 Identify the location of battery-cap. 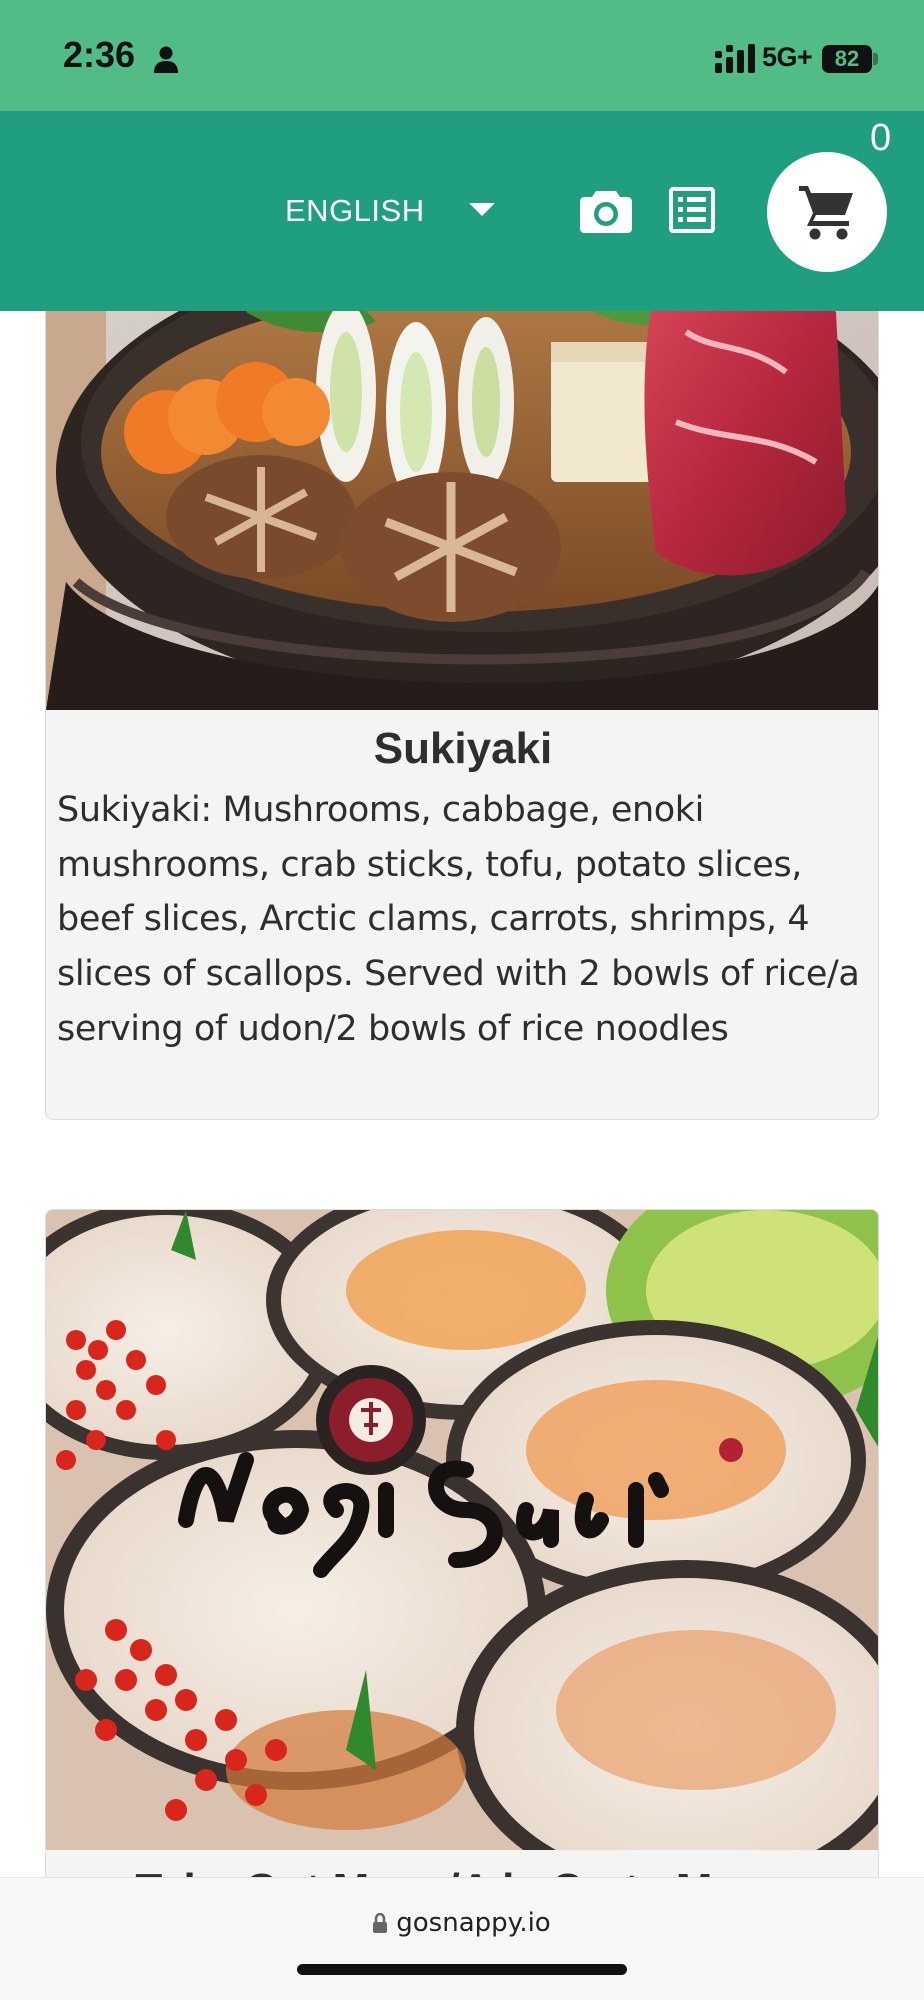
(875, 59).